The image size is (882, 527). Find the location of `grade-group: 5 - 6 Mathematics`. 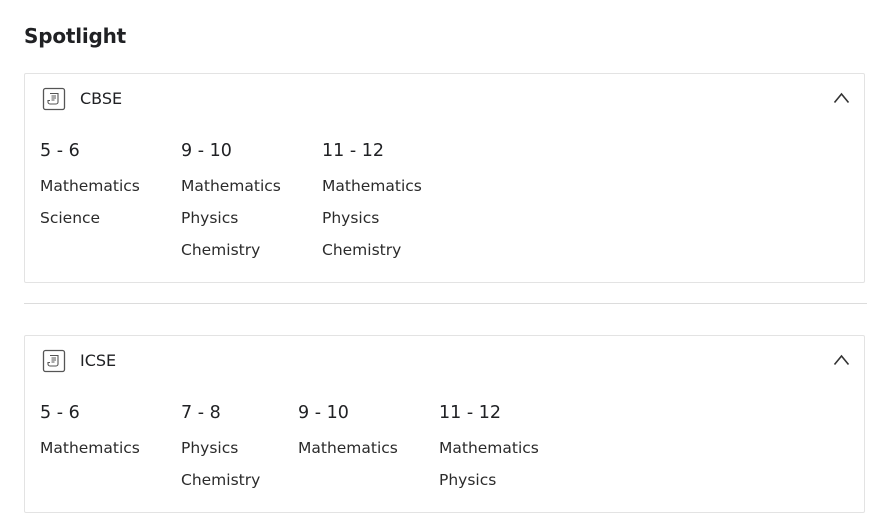

grade-group: 5 - 6 Mathematics is located at coordinates (90, 432).